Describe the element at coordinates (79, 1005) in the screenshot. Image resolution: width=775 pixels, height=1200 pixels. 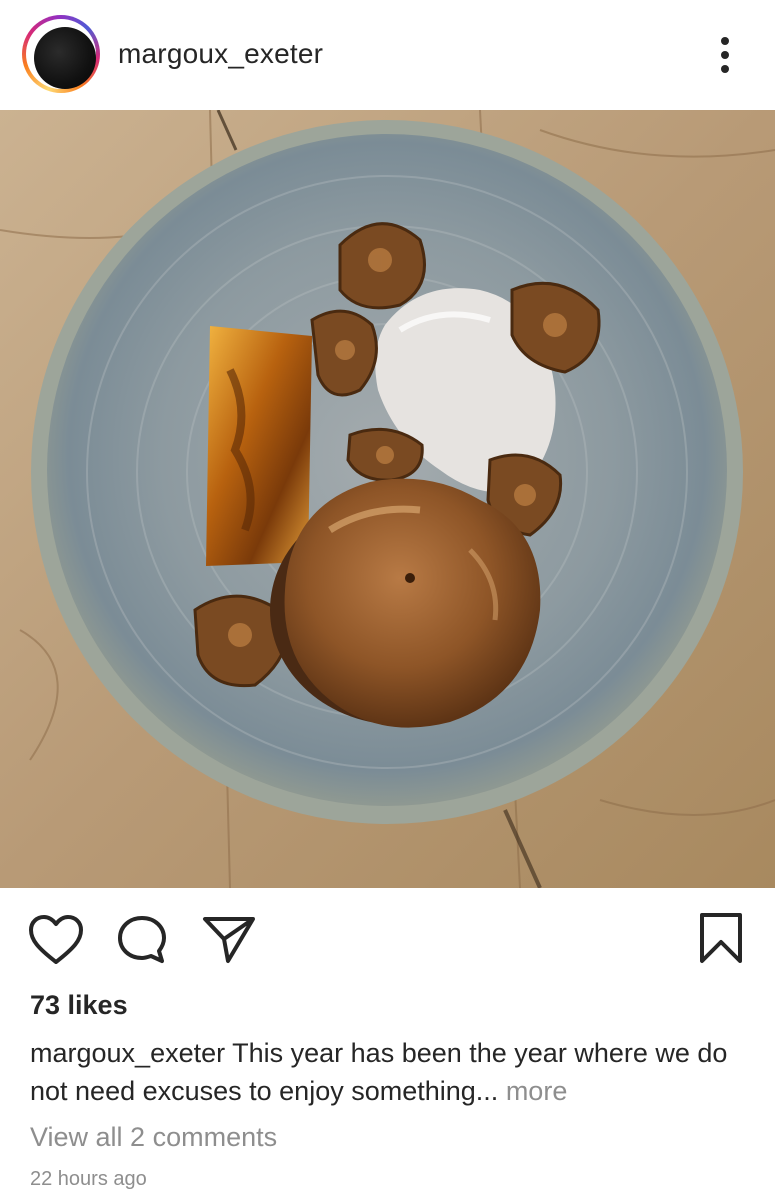
I see `likes-count: 73 likes` at that location.